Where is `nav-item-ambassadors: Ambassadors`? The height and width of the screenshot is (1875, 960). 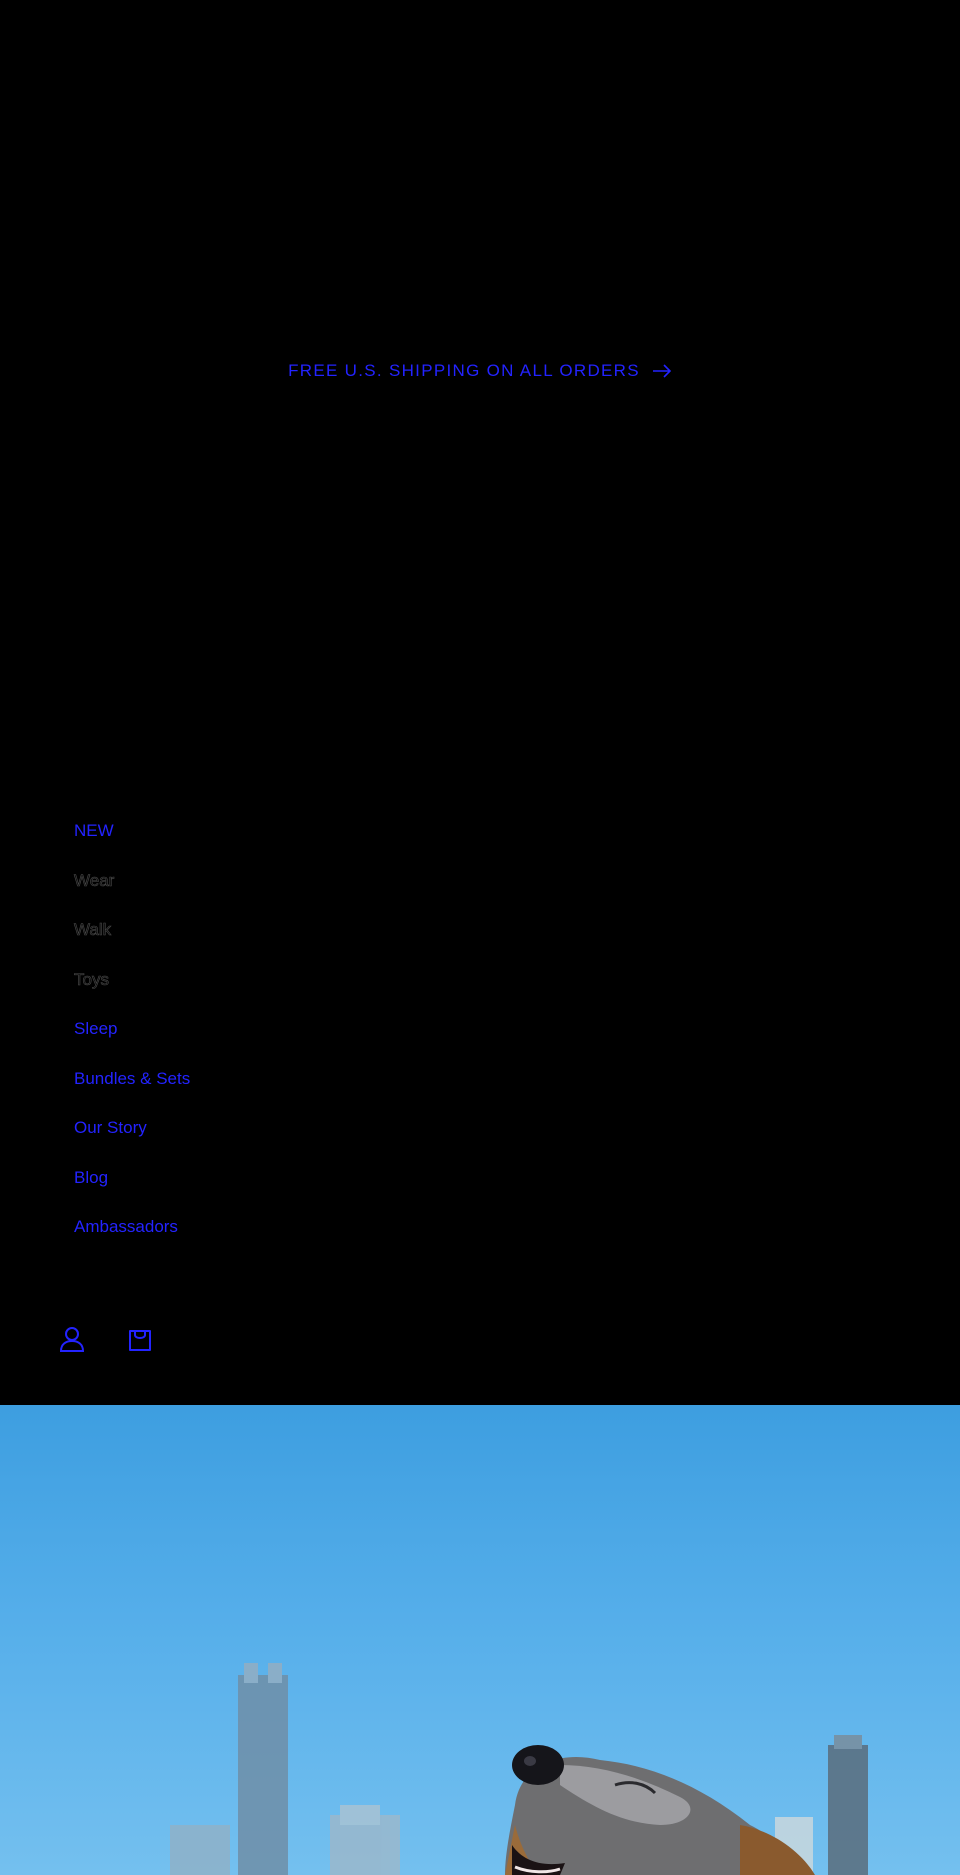 nav-item-ambassadors: Ambassadors is located at coordinates (132, 1243).